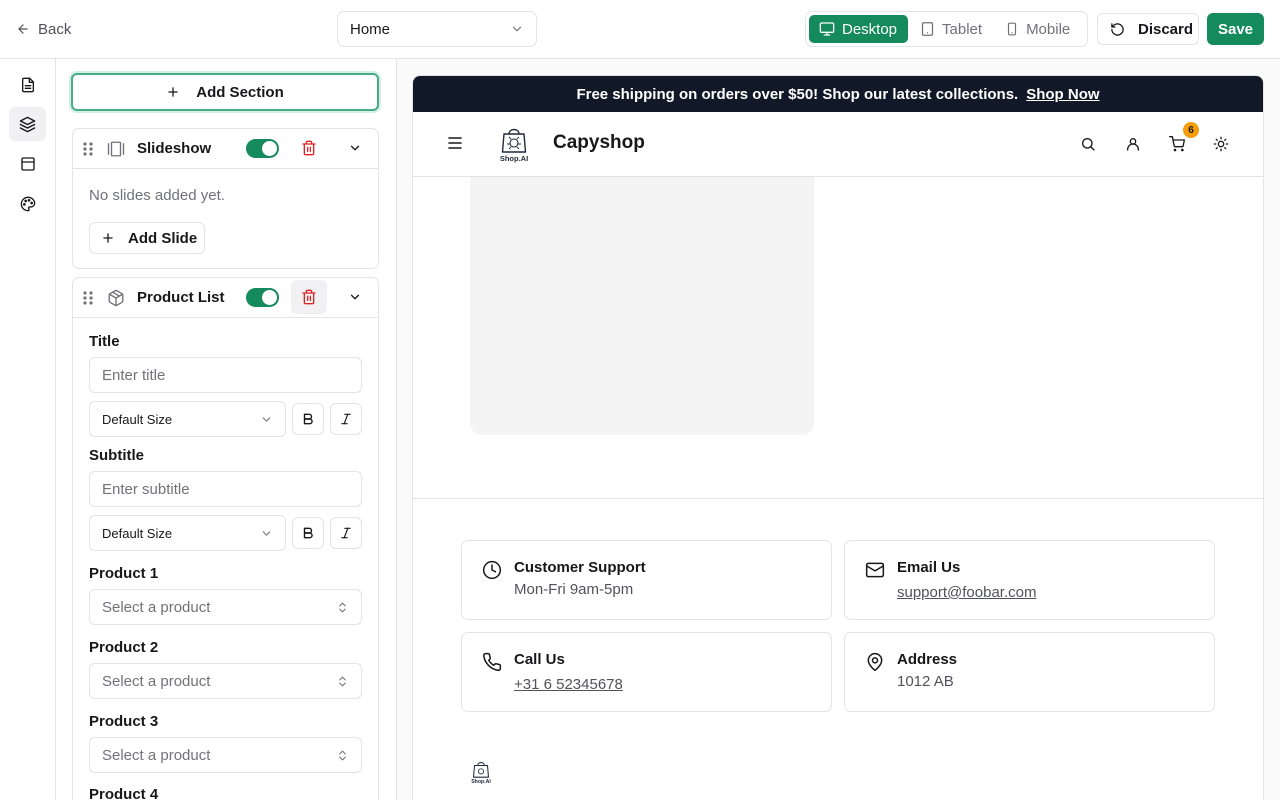 The image size is (1280, 800). I want to click on subtitle-italic-button, so click(346, 533).